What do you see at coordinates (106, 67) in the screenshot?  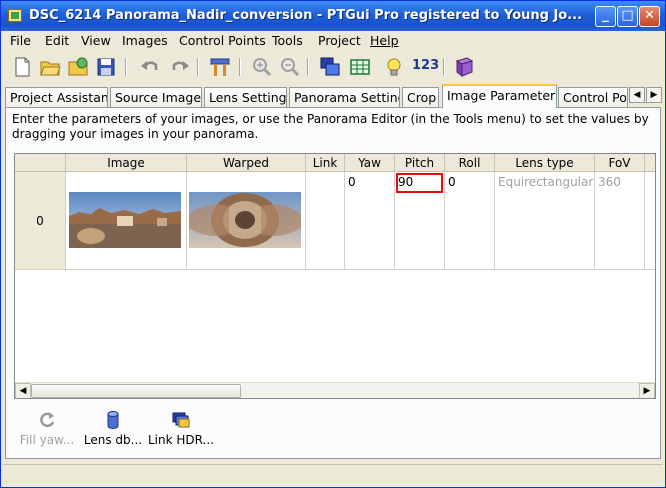 I see `save-icon` at bounding box center [106, 67].